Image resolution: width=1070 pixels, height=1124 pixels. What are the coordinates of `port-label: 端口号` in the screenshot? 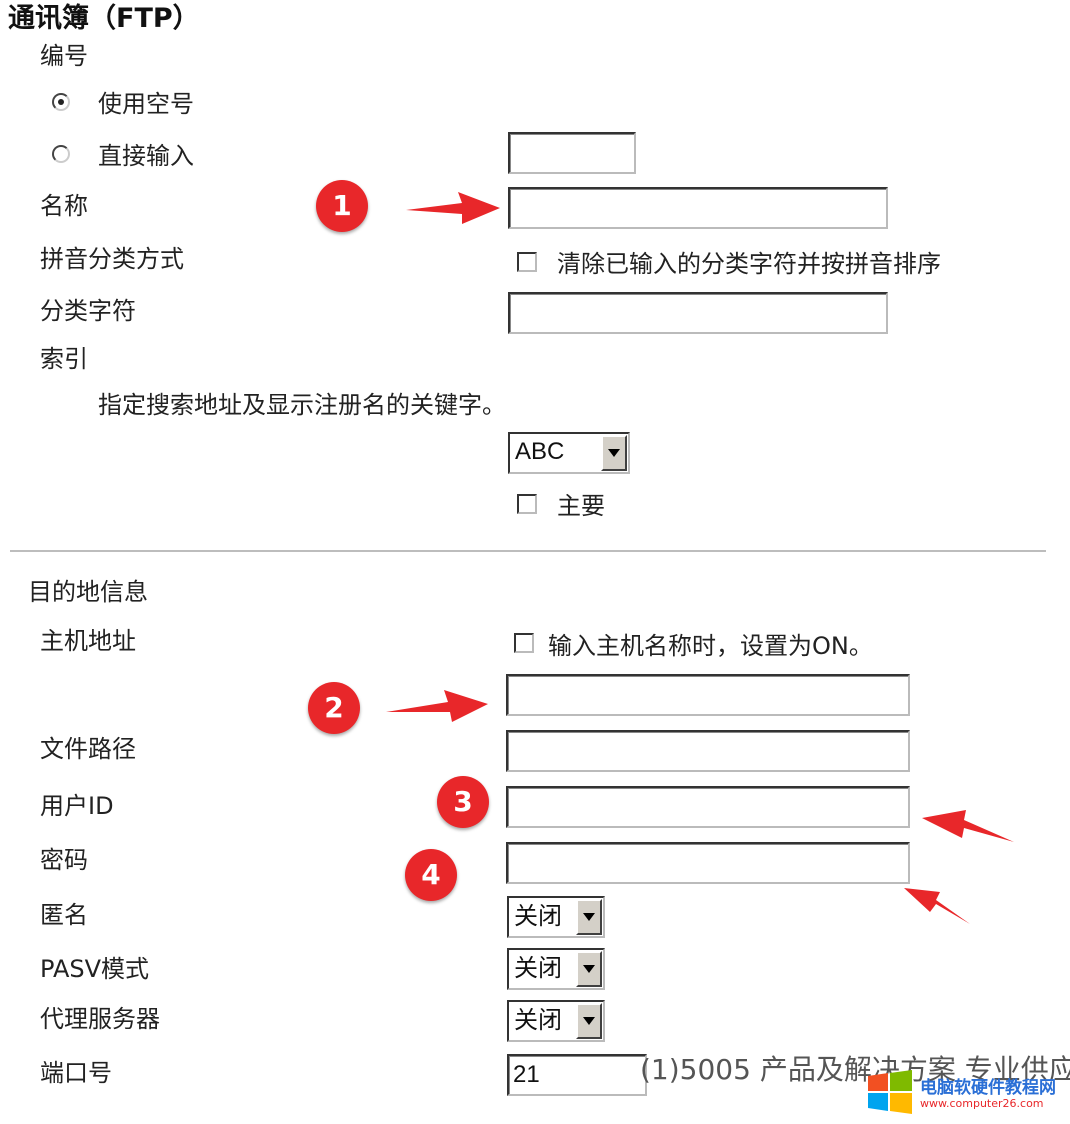 It's located at (76, 1073).